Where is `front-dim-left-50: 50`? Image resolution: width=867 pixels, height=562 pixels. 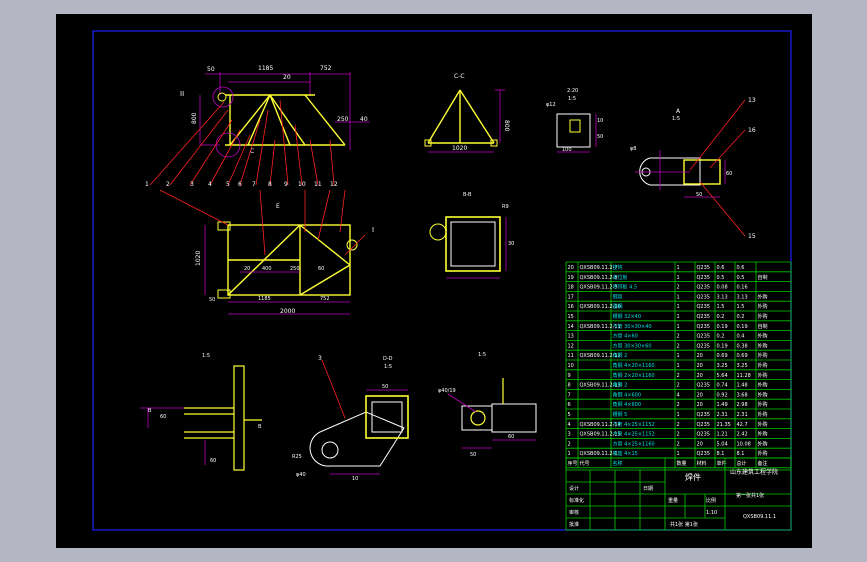
front-dim-left-50: 50 is located at coordinates (211, 69).